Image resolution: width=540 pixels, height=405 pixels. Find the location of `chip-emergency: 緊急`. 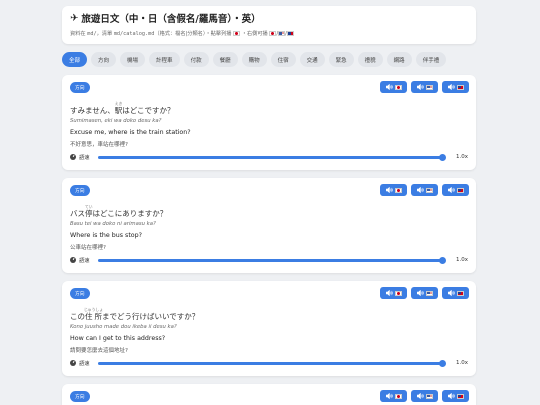

chip-emergency: 緊急 is located at coordinates (341, 59).